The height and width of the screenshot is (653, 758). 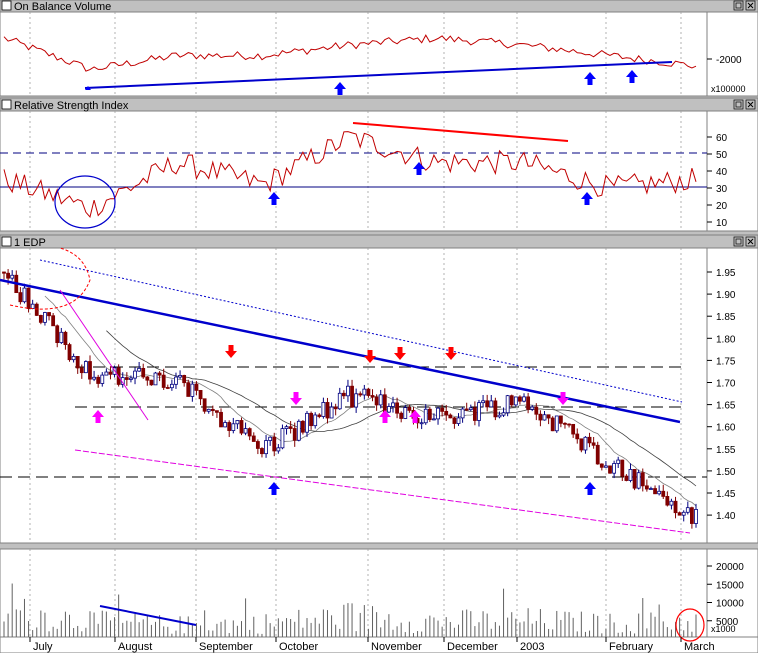 What do you see at coordinates (722, 189) in the screenshot?
I see `tick-label: 30` at bounding box center [722, 189].